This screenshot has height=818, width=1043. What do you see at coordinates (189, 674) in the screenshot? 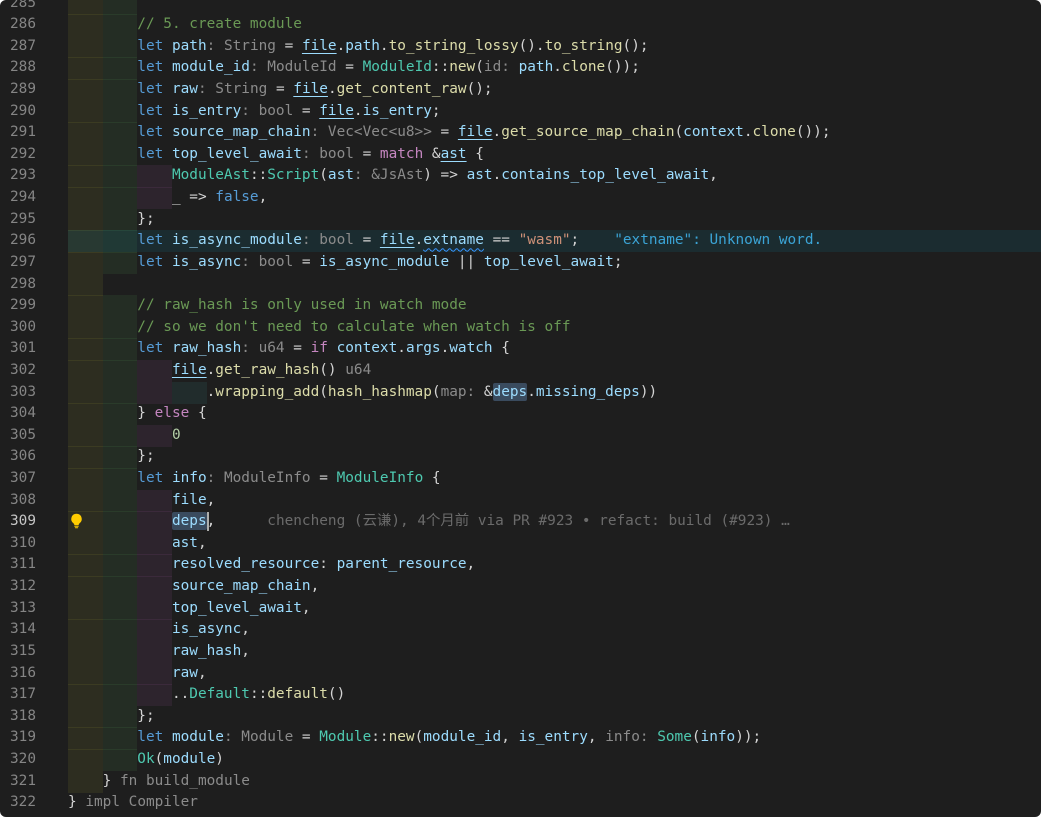
I see `code-text: raw,` at bounding box center [189, 674].